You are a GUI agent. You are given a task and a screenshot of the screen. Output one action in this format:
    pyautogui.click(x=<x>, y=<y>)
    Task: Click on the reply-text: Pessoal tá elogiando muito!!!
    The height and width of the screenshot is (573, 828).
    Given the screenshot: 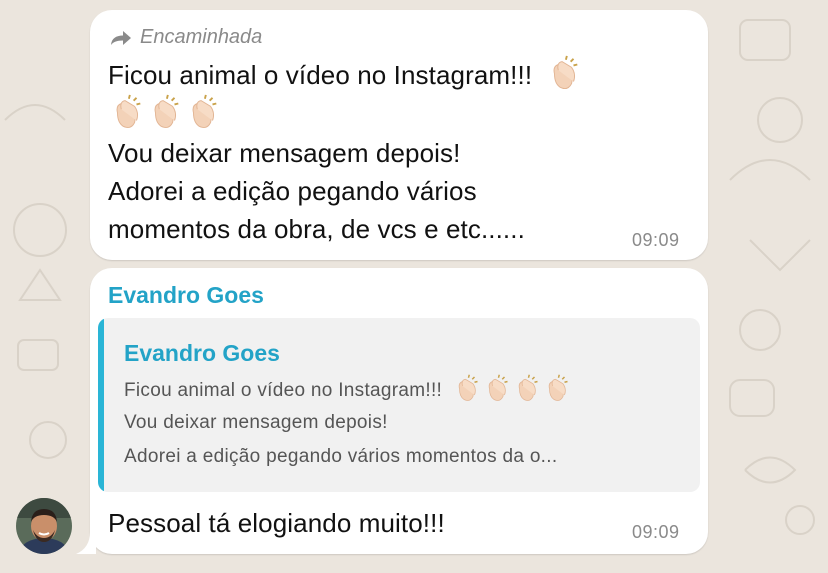 What is the action you would take?
    pyautogui.click(x=276, y=523)
    